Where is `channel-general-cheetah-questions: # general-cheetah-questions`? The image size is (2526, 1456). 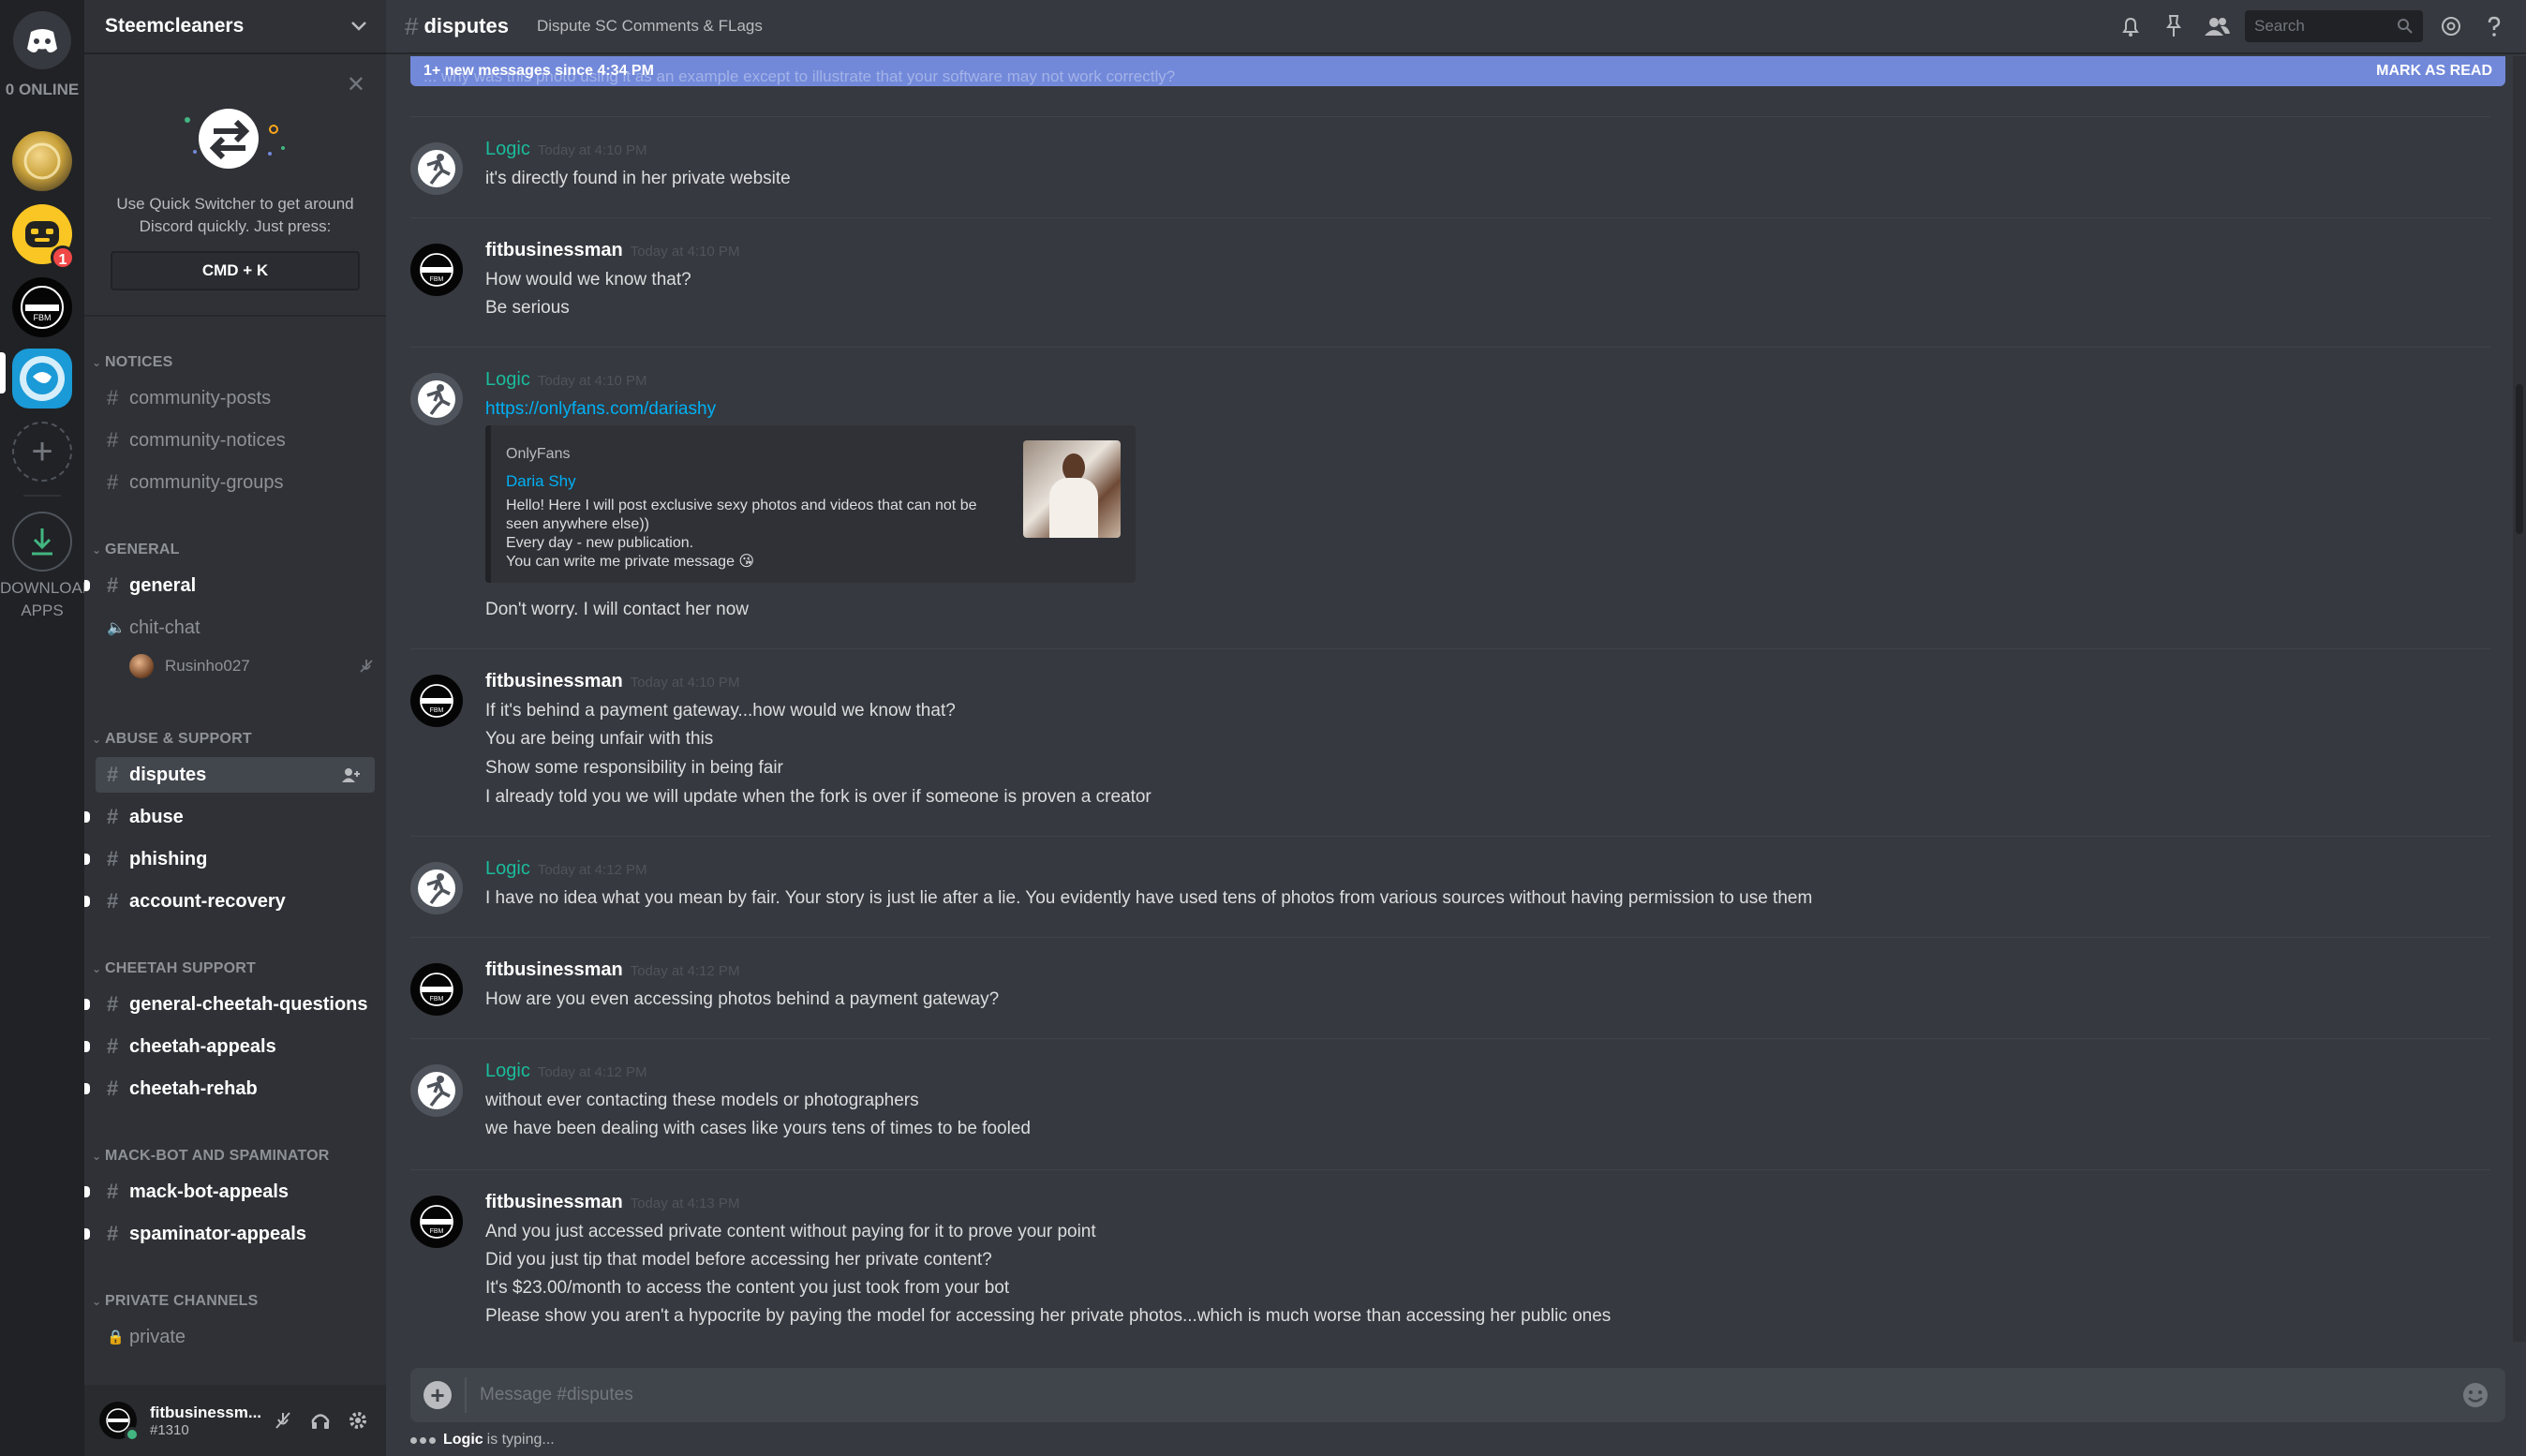 channel-general-cheetah-questions: # general-cheetah-questions is located at coordinates (229, 1004).